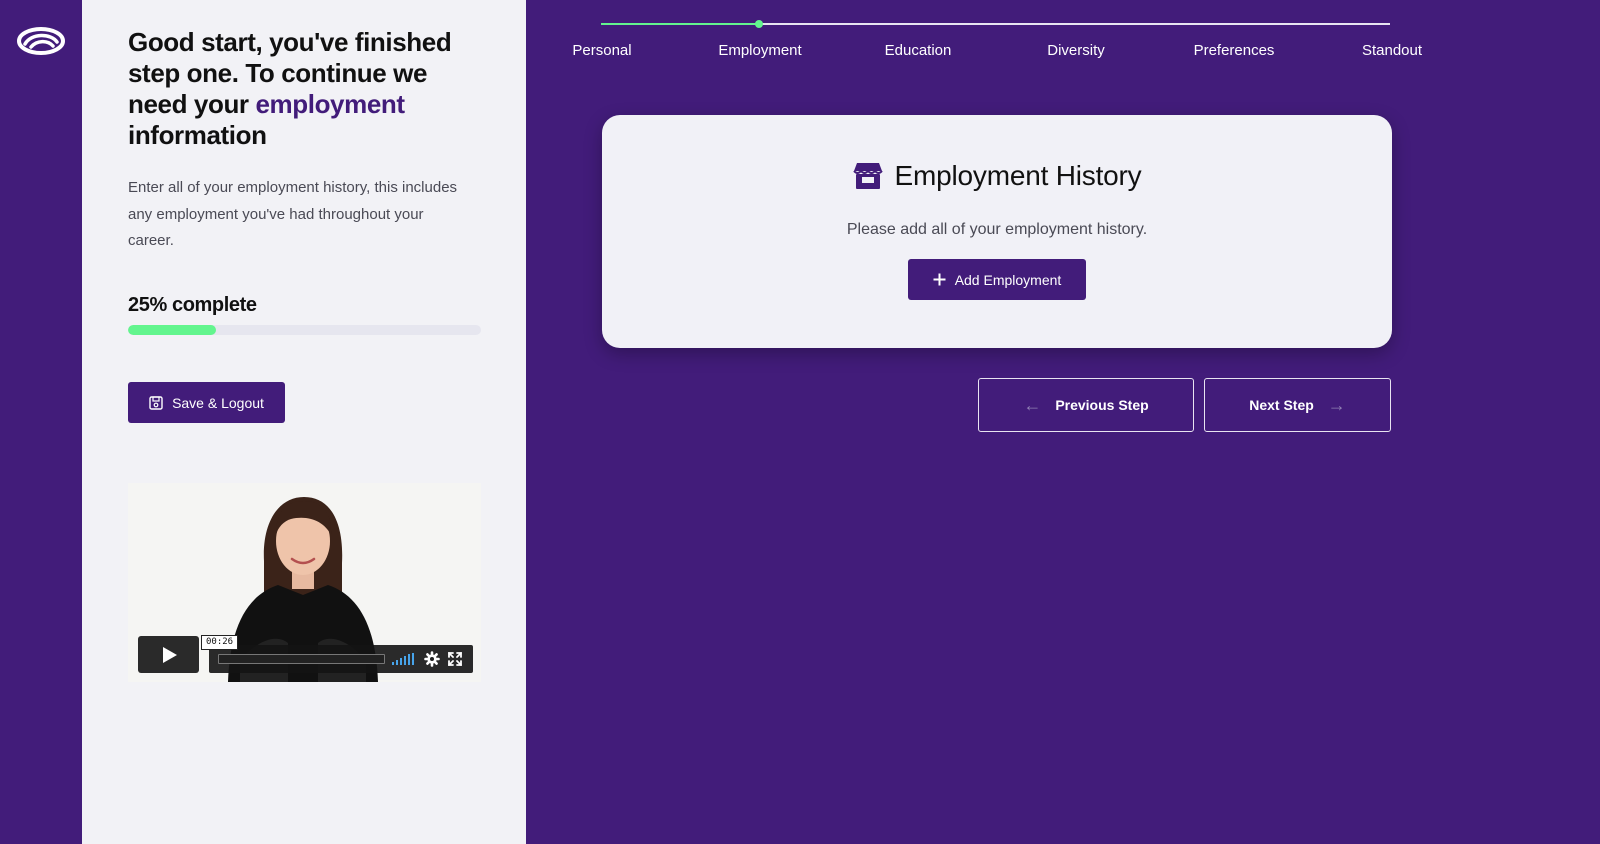 The width and height of the screenshot is (1600, 844). What do you see at coordinates (1281, 405) in the screenshot?
I see `next-step-label: Next Step` at bounding box center [1281, 405].